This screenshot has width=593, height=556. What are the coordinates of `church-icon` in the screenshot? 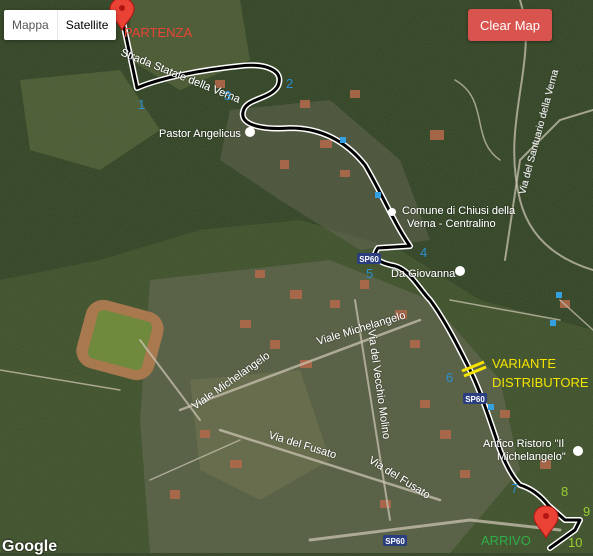 It's located at (250, 132).